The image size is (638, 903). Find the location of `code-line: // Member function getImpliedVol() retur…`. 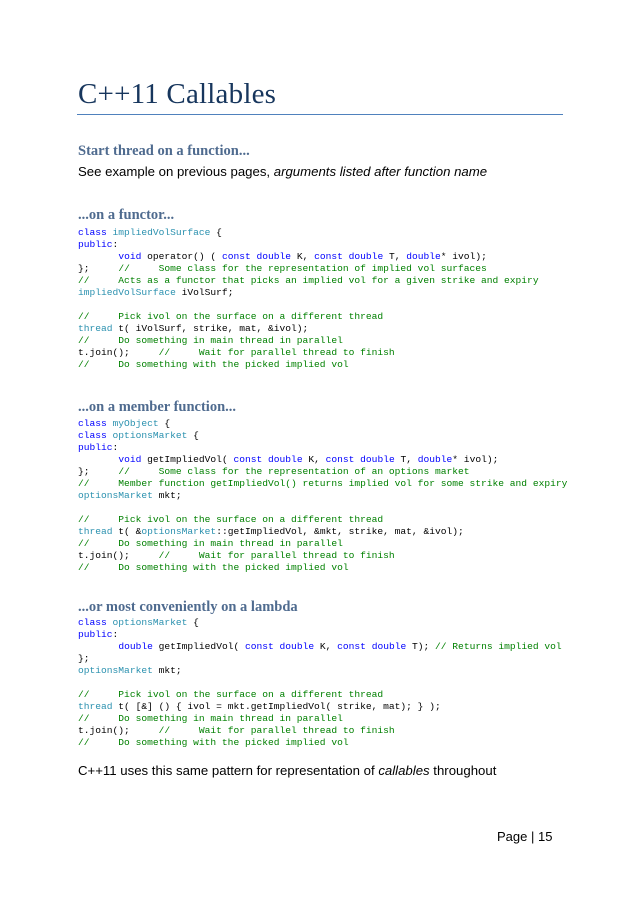

code-line: // Member function getImpliedVol() retur… is located at coordinates (322, 484).